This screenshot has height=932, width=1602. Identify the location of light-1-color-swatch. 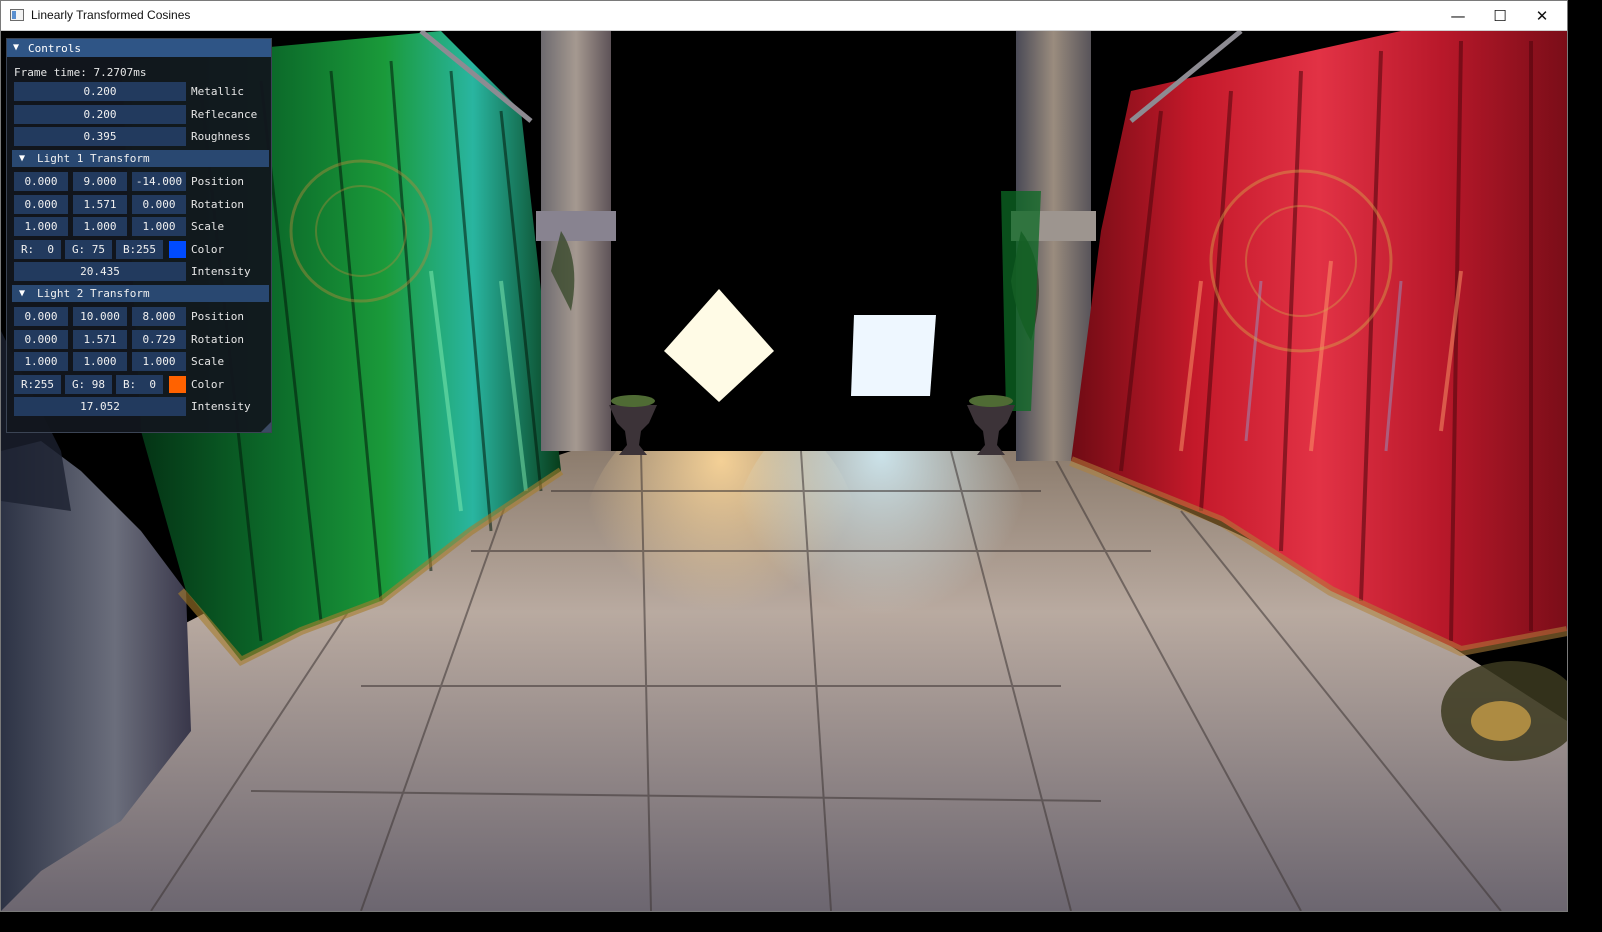
(177, 249).